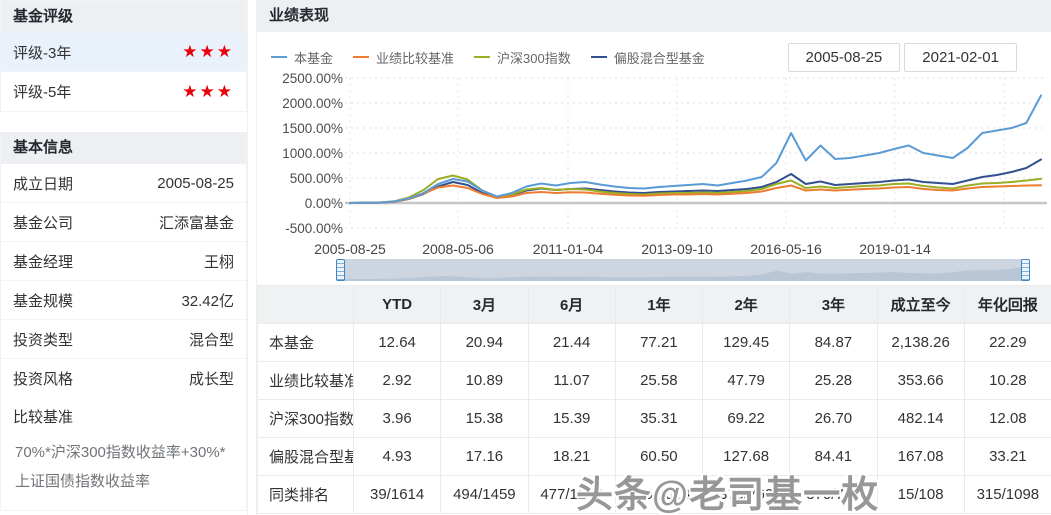  Describe the element at coordinates (571, 304) in the screenshot. I see `table-column-header: 6月` at that location.